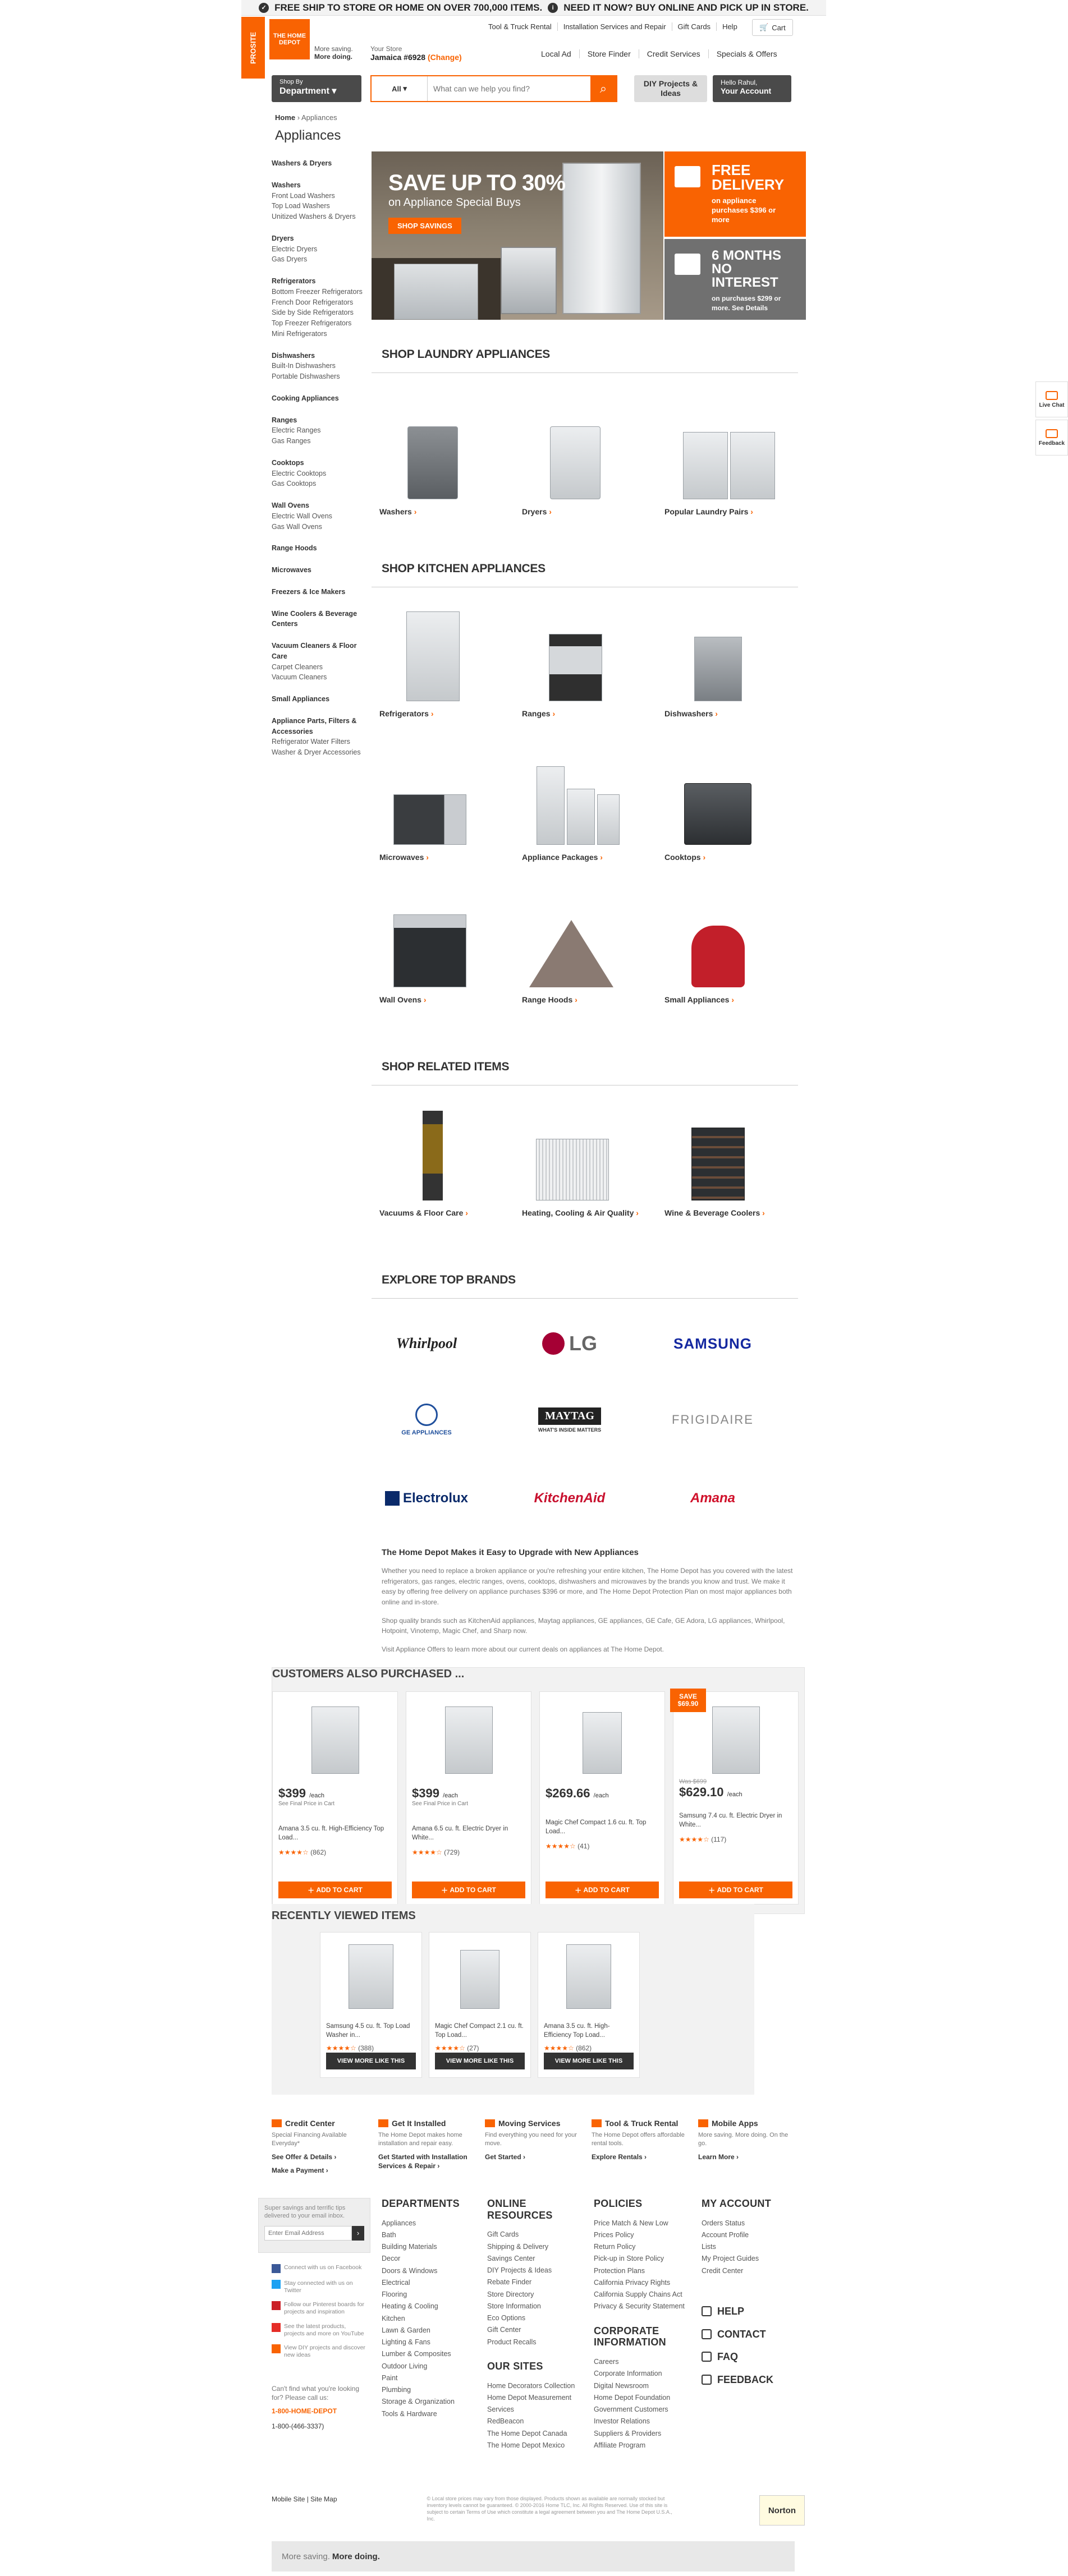 The width and height of the screenshot is (1068, 2576). I want to click on brand-lg: LG, so click(569, 1343).